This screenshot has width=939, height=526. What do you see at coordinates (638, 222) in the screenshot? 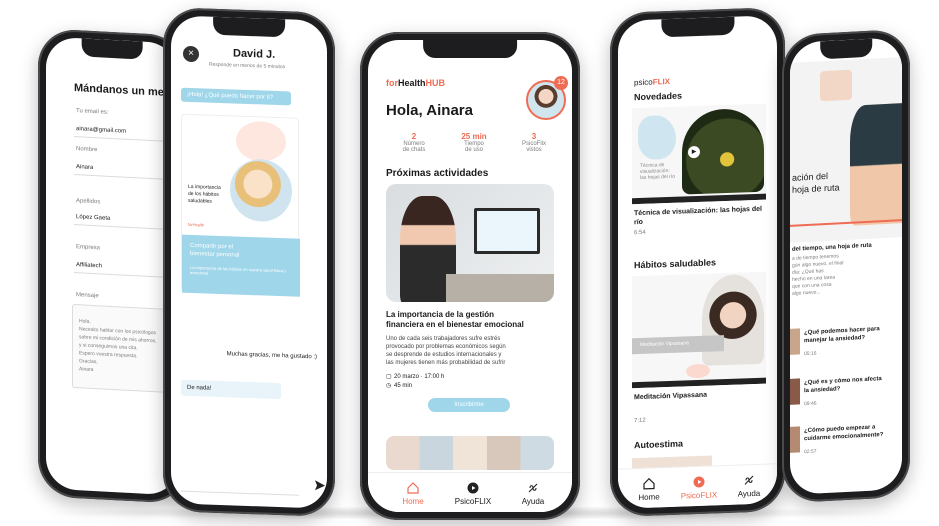
I see `video-title-line: río` at bounding box center [638, 222].